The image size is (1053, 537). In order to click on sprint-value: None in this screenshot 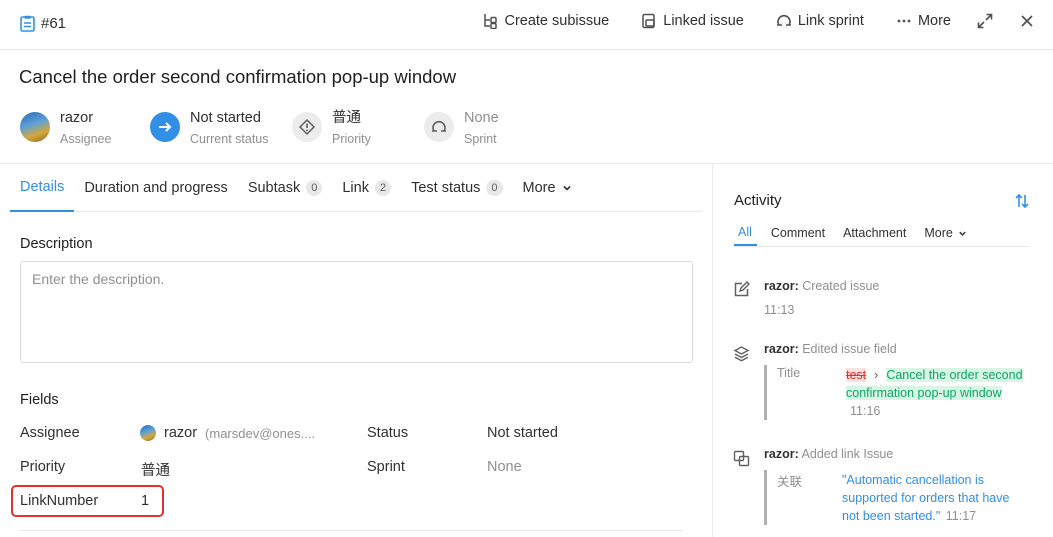, I will do `click(481, 118)`.